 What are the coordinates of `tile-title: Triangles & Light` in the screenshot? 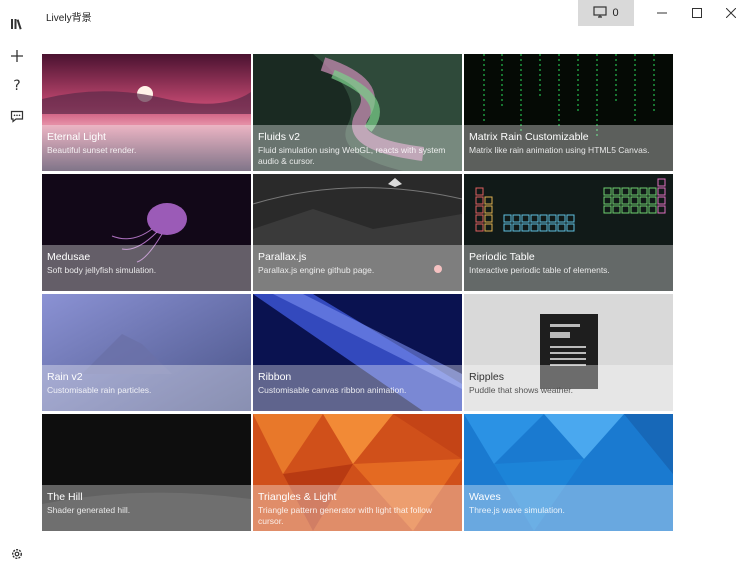 It's located at (297, 497).